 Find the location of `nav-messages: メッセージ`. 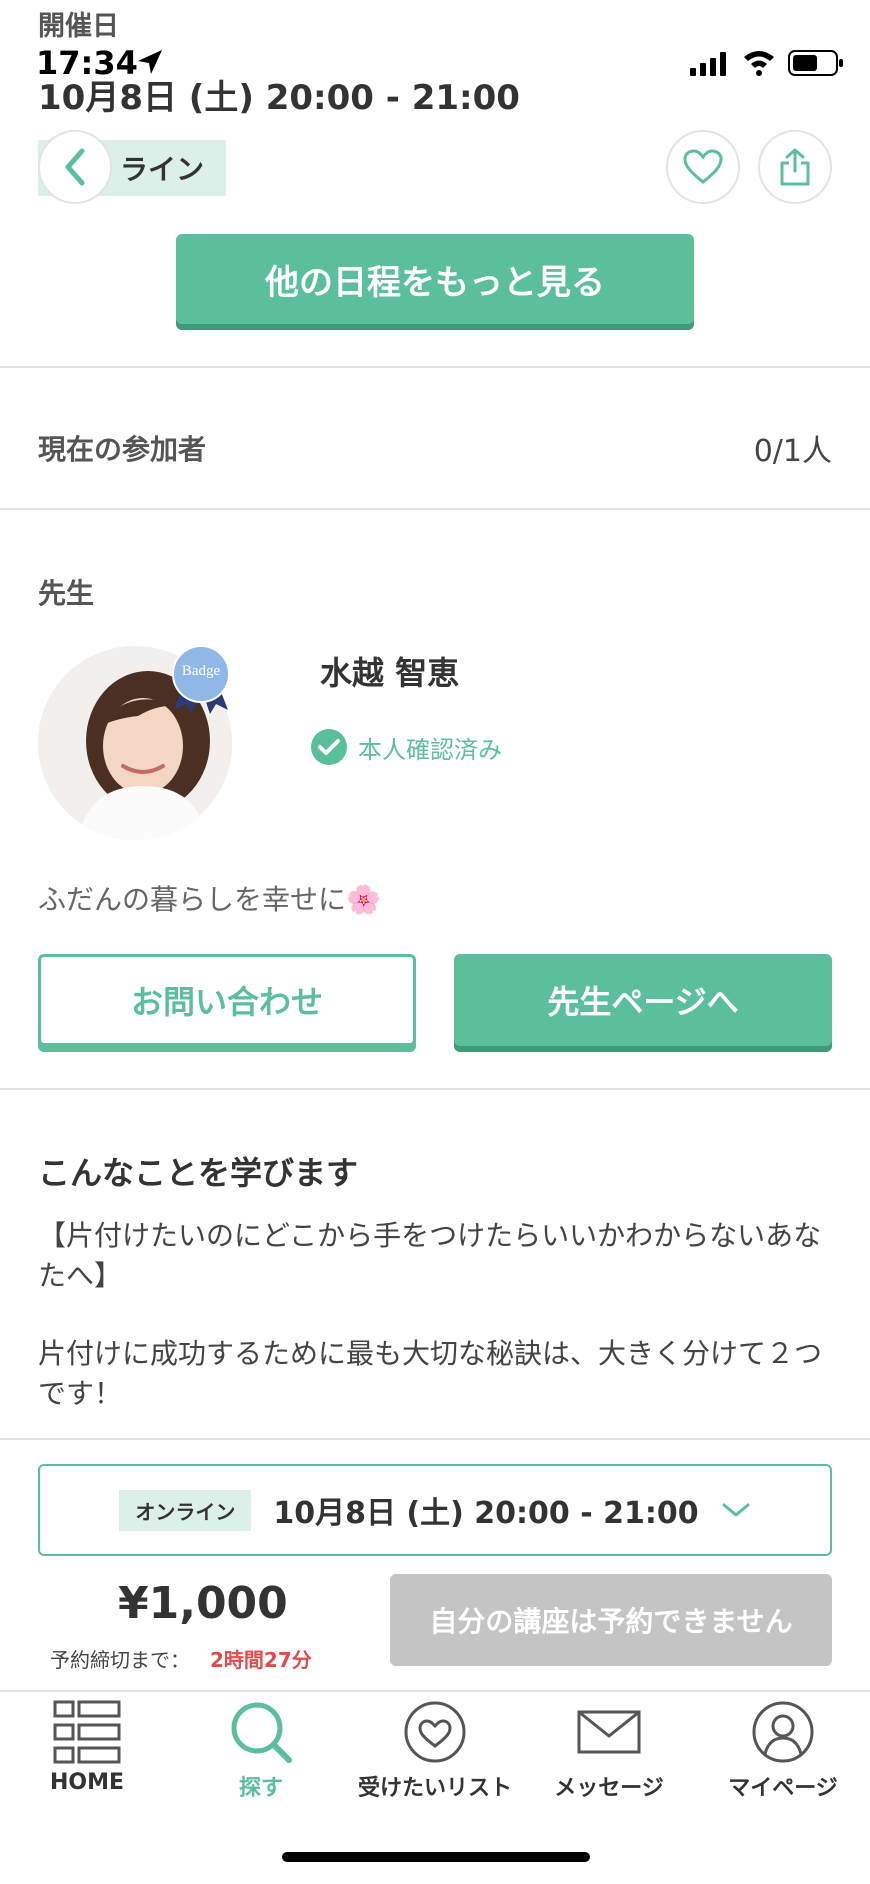

nav-messages: メッセージ is located at coordinates (609, 1760).